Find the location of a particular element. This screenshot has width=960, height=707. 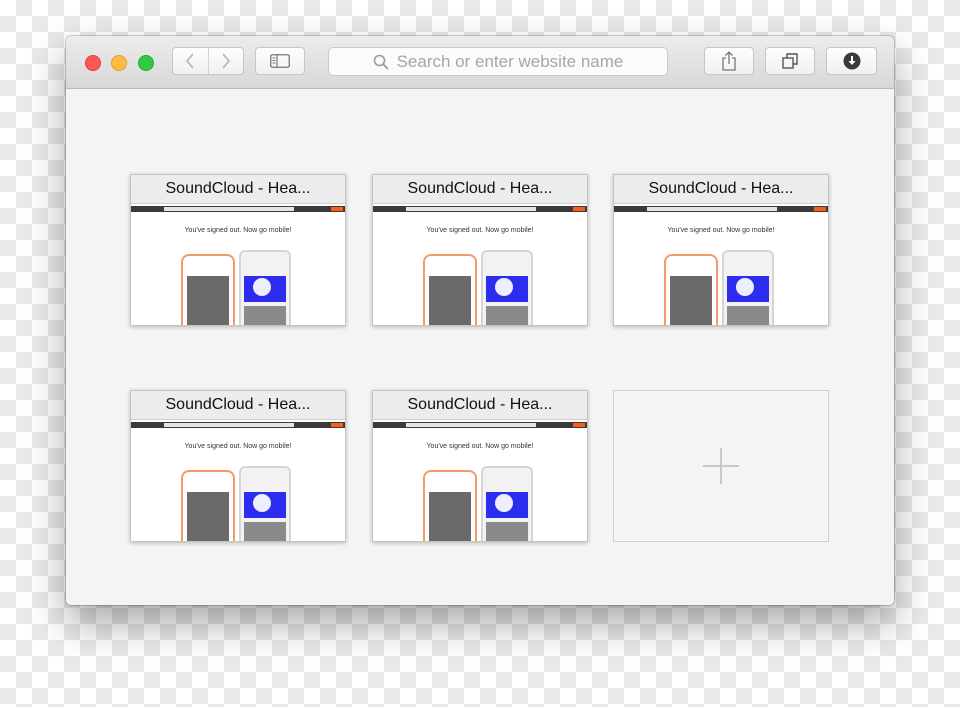

chevron-left-icon is located at coordinates (190, 61).